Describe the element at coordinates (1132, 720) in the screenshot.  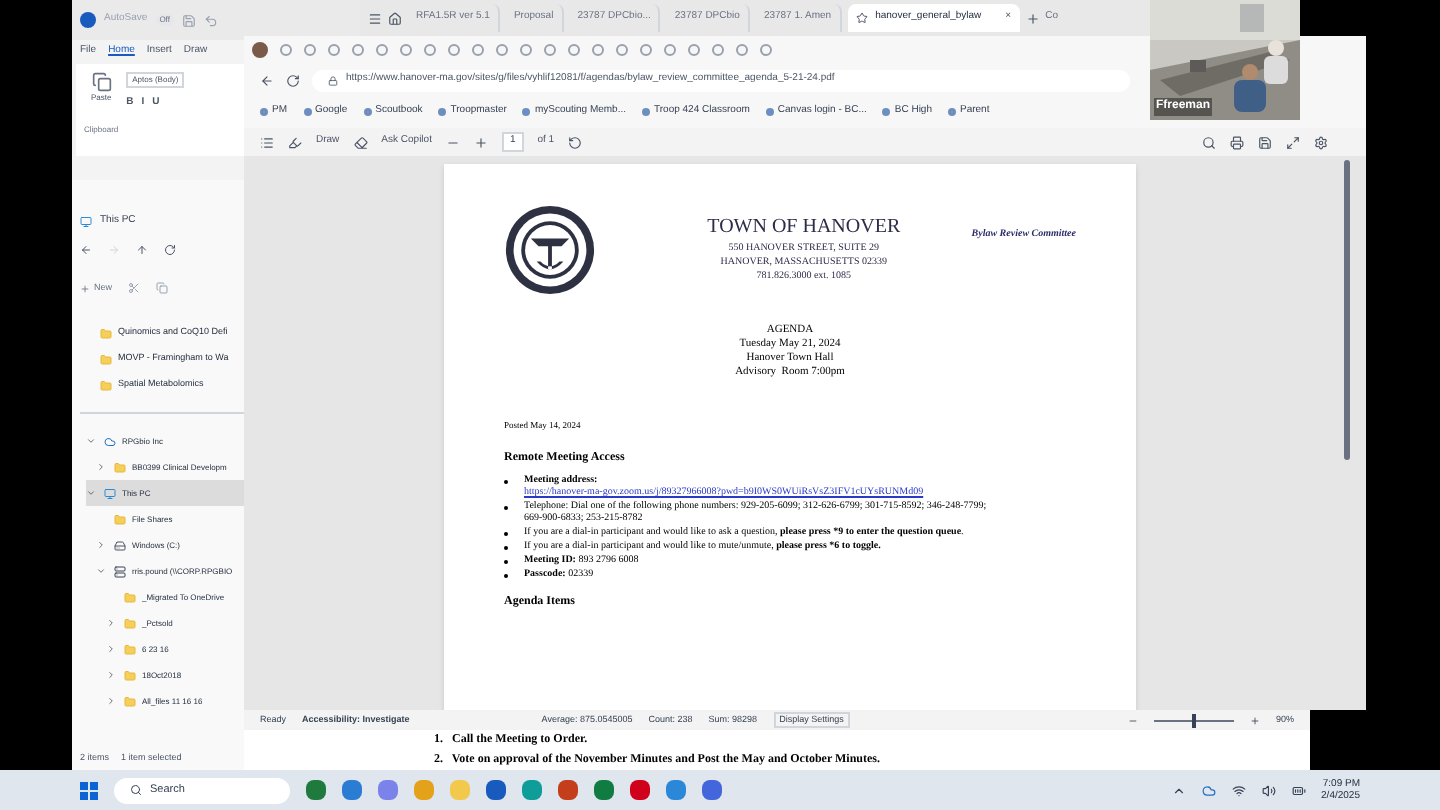
I see `zoom-out-icon` at that location.